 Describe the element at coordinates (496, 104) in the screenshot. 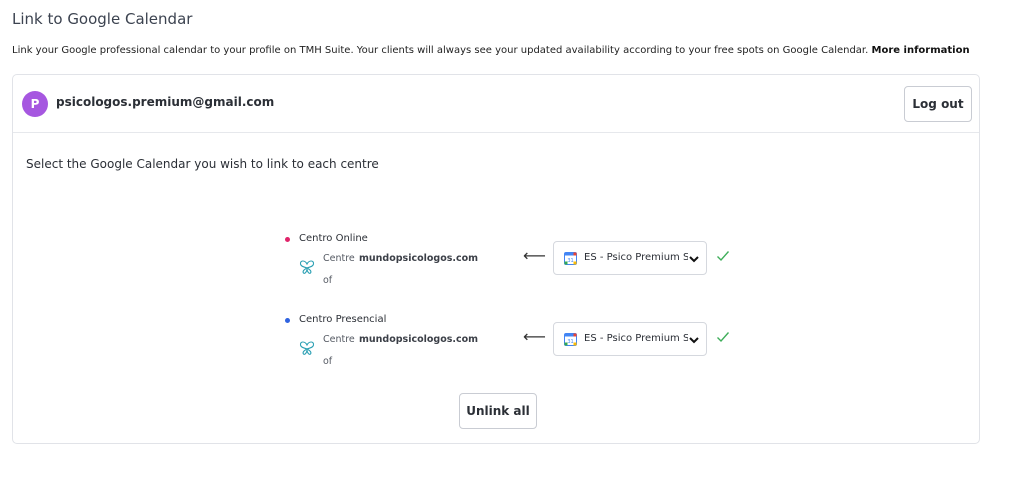

I see `account-header: P psicologos.premium@gmail.com Log out` at that location.